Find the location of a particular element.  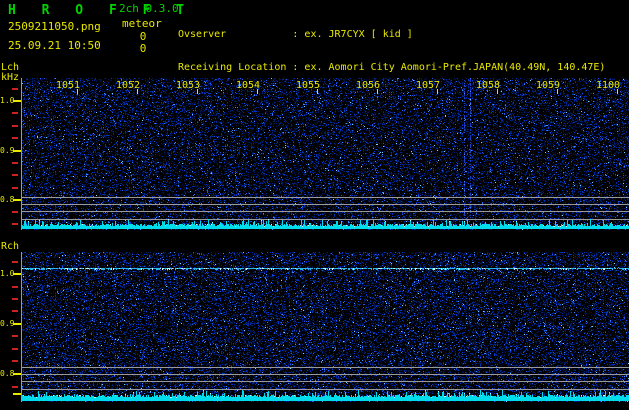

observer-line: Ovserver : ex. JR7CYX [ kid ] is located at coordinates (295, 35).